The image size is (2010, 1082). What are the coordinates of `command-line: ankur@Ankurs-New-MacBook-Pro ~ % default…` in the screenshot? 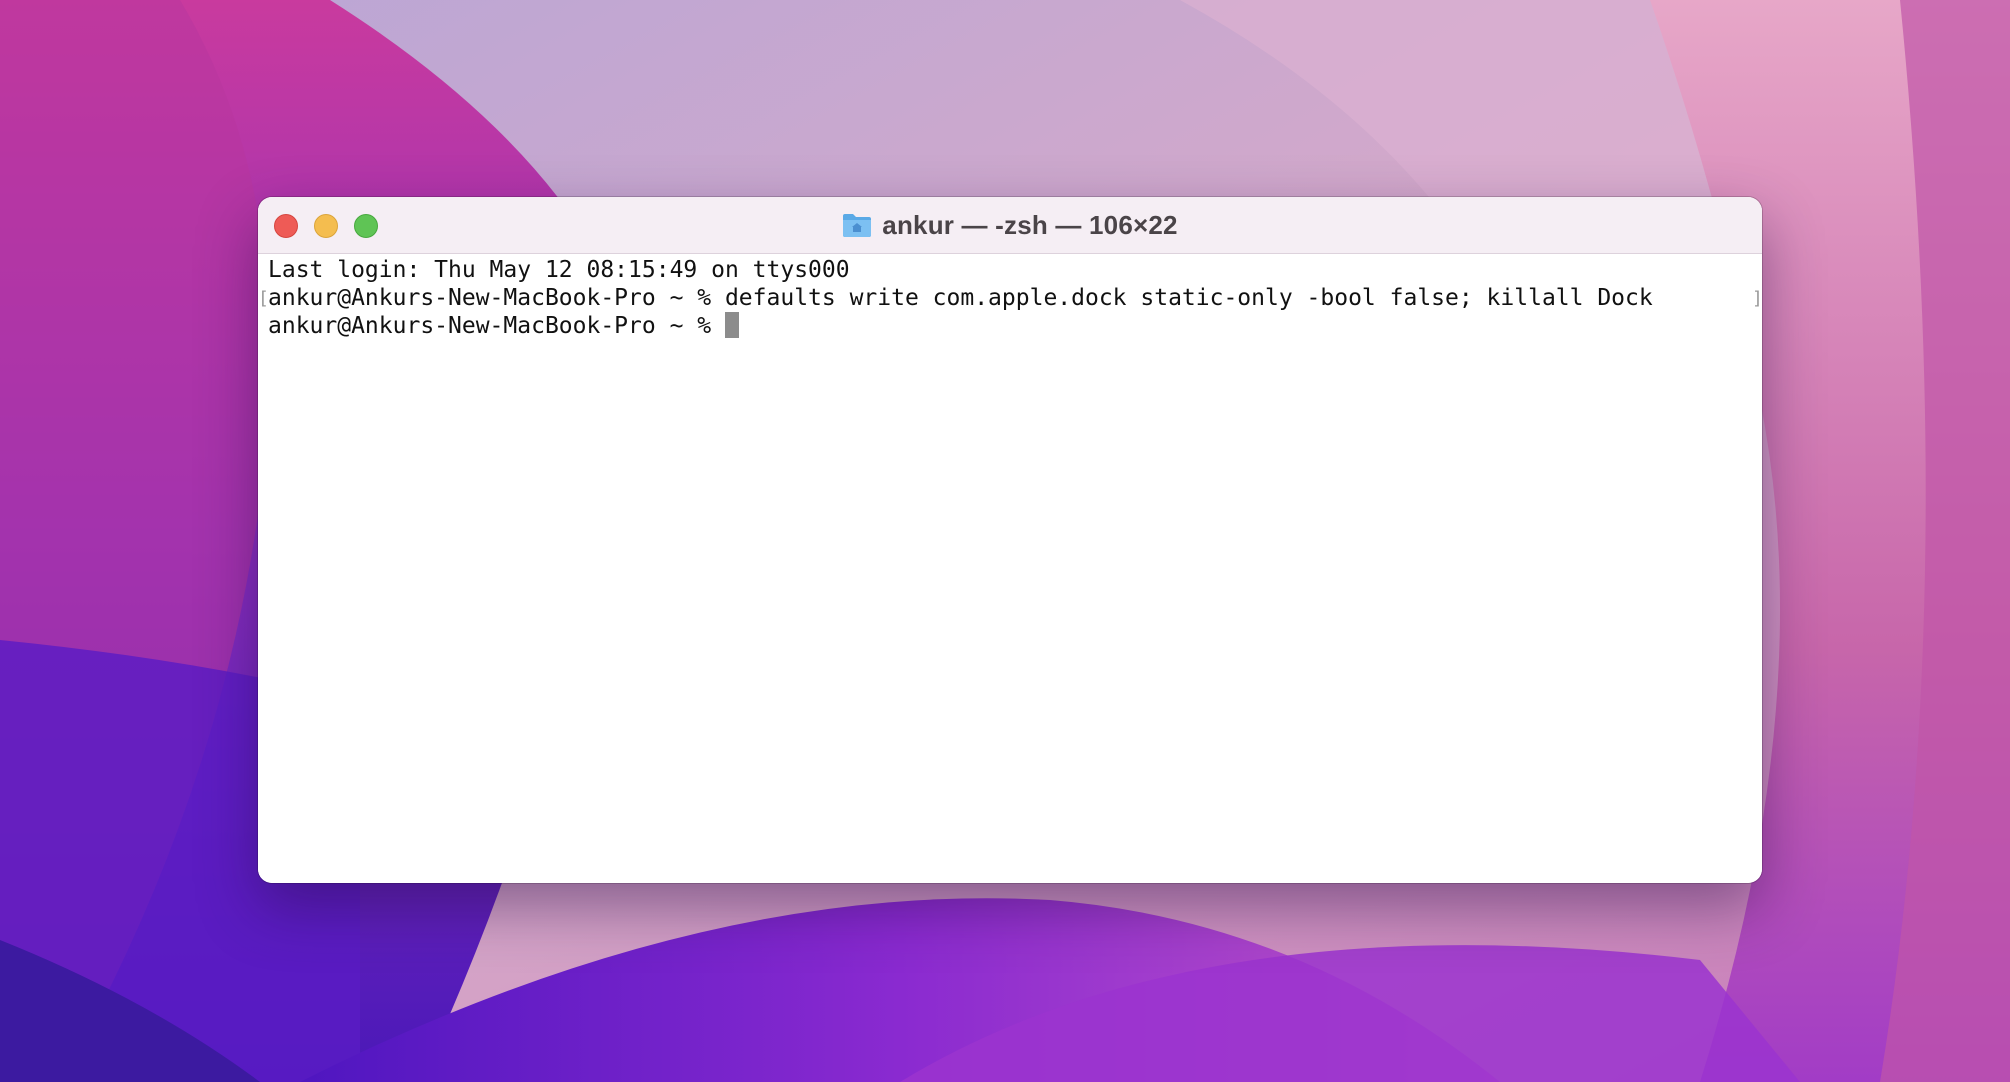 It's located at (960, 298).